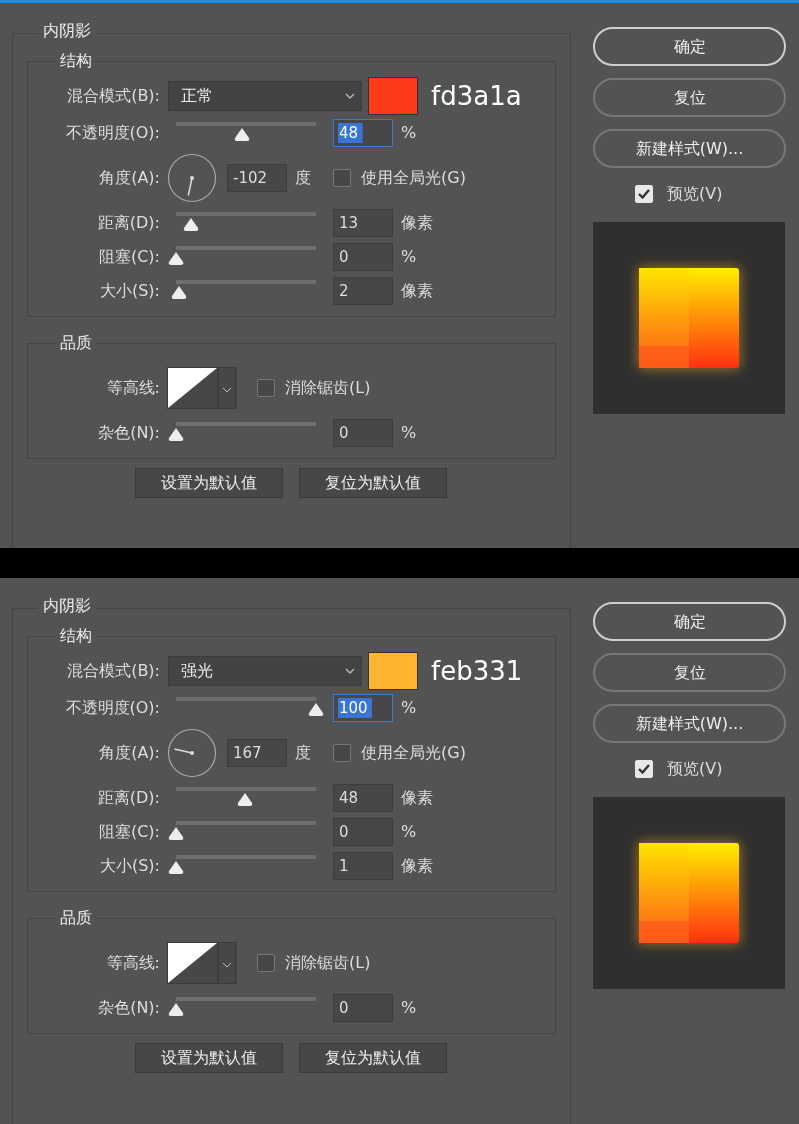 This screenshot has width=799, height=1124. I want to click on blend-mode-dropdown: 正常, so click(265, 96).